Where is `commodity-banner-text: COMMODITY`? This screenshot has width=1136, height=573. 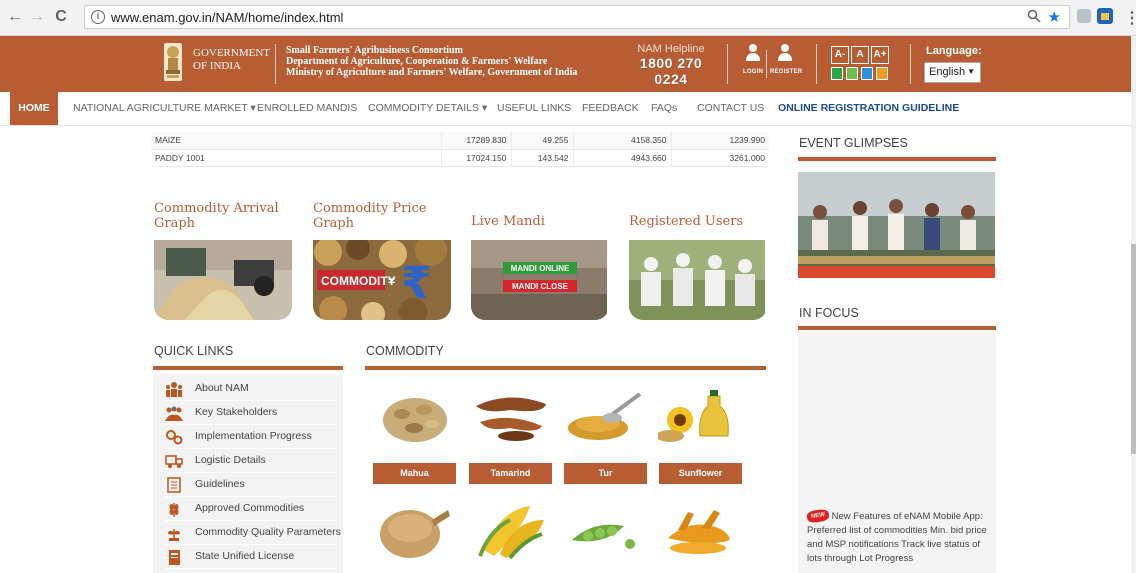
commodity-banner-text: COMMODITY is located at coordinates (358, 281).